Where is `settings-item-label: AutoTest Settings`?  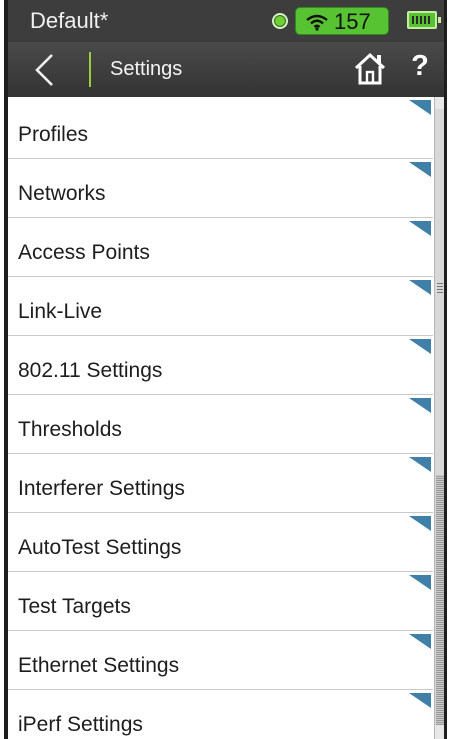 settings-item-label: AutoTest Settings is located at coordinates (100, 547).